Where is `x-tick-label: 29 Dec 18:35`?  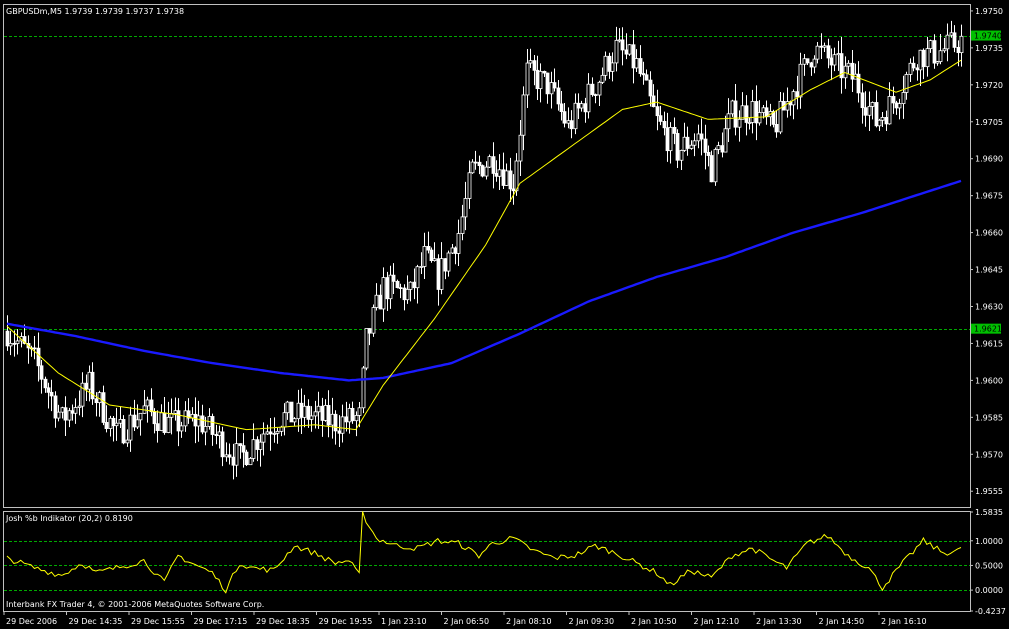 x-tick-label: 29 Dec 18:35 is located at coordinates (283, 621).